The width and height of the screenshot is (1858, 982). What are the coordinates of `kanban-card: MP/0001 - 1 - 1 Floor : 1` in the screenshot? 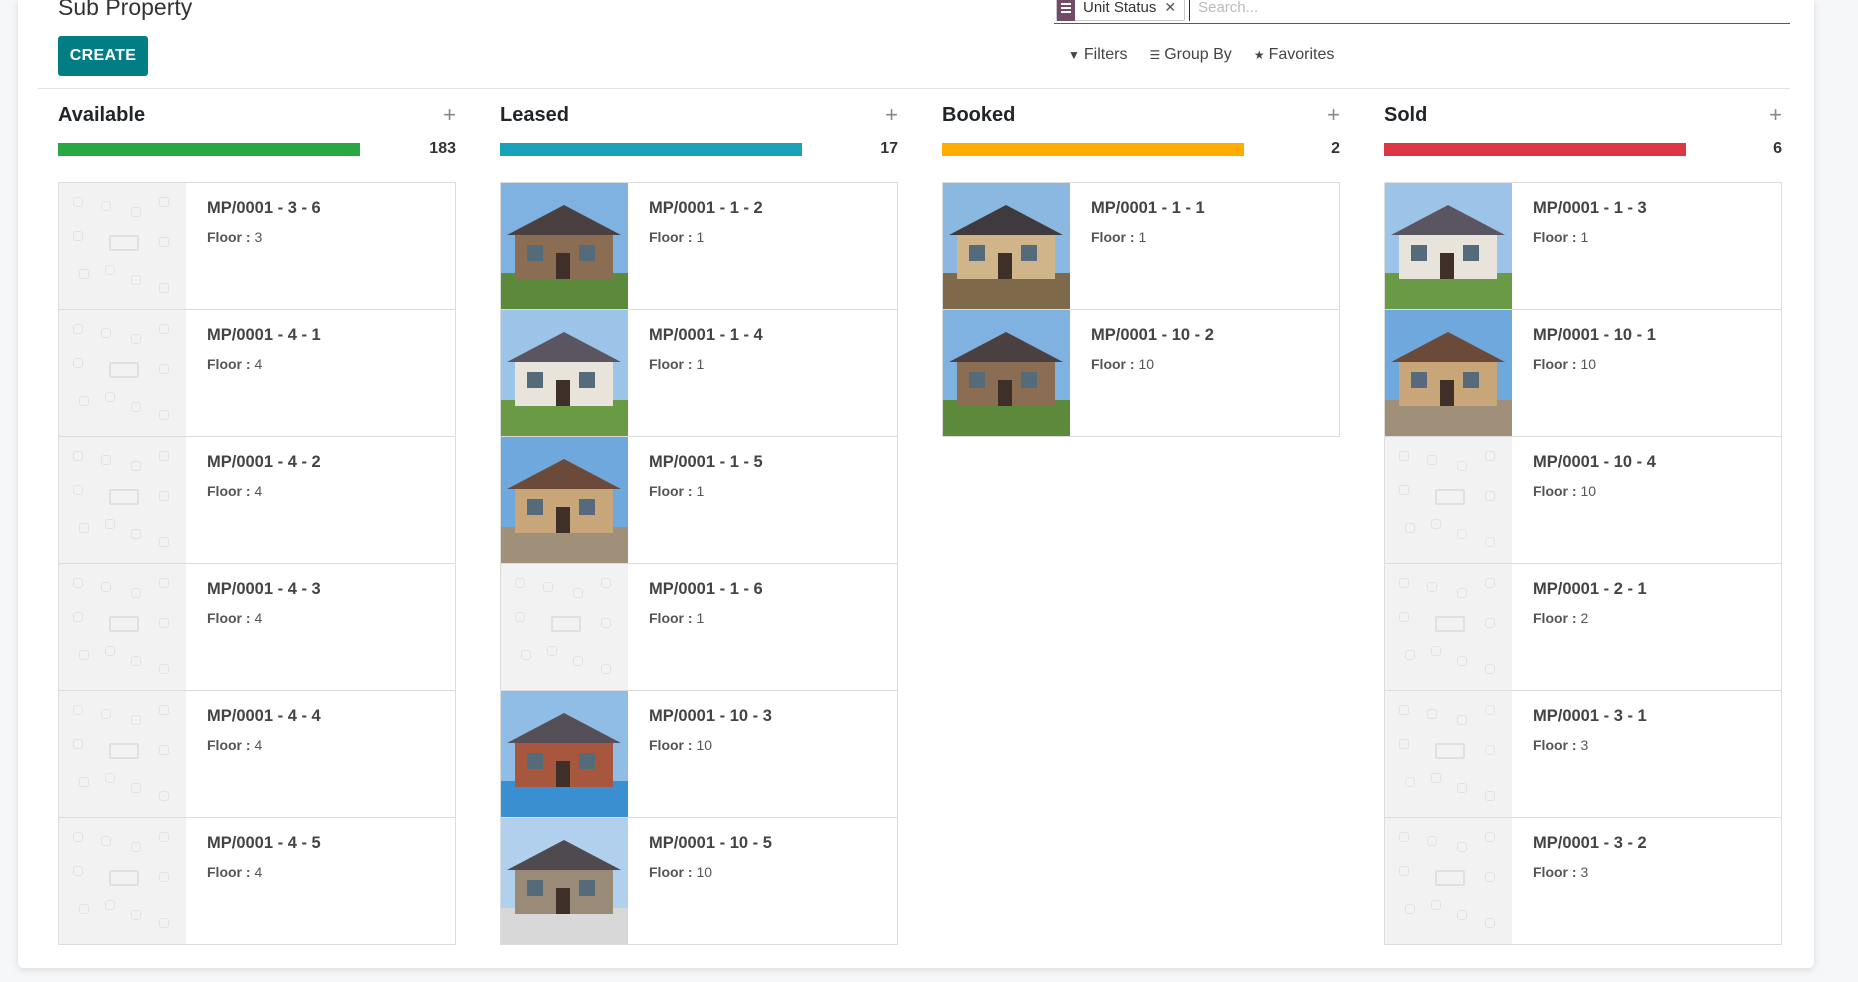 It's located at (1141, 246).